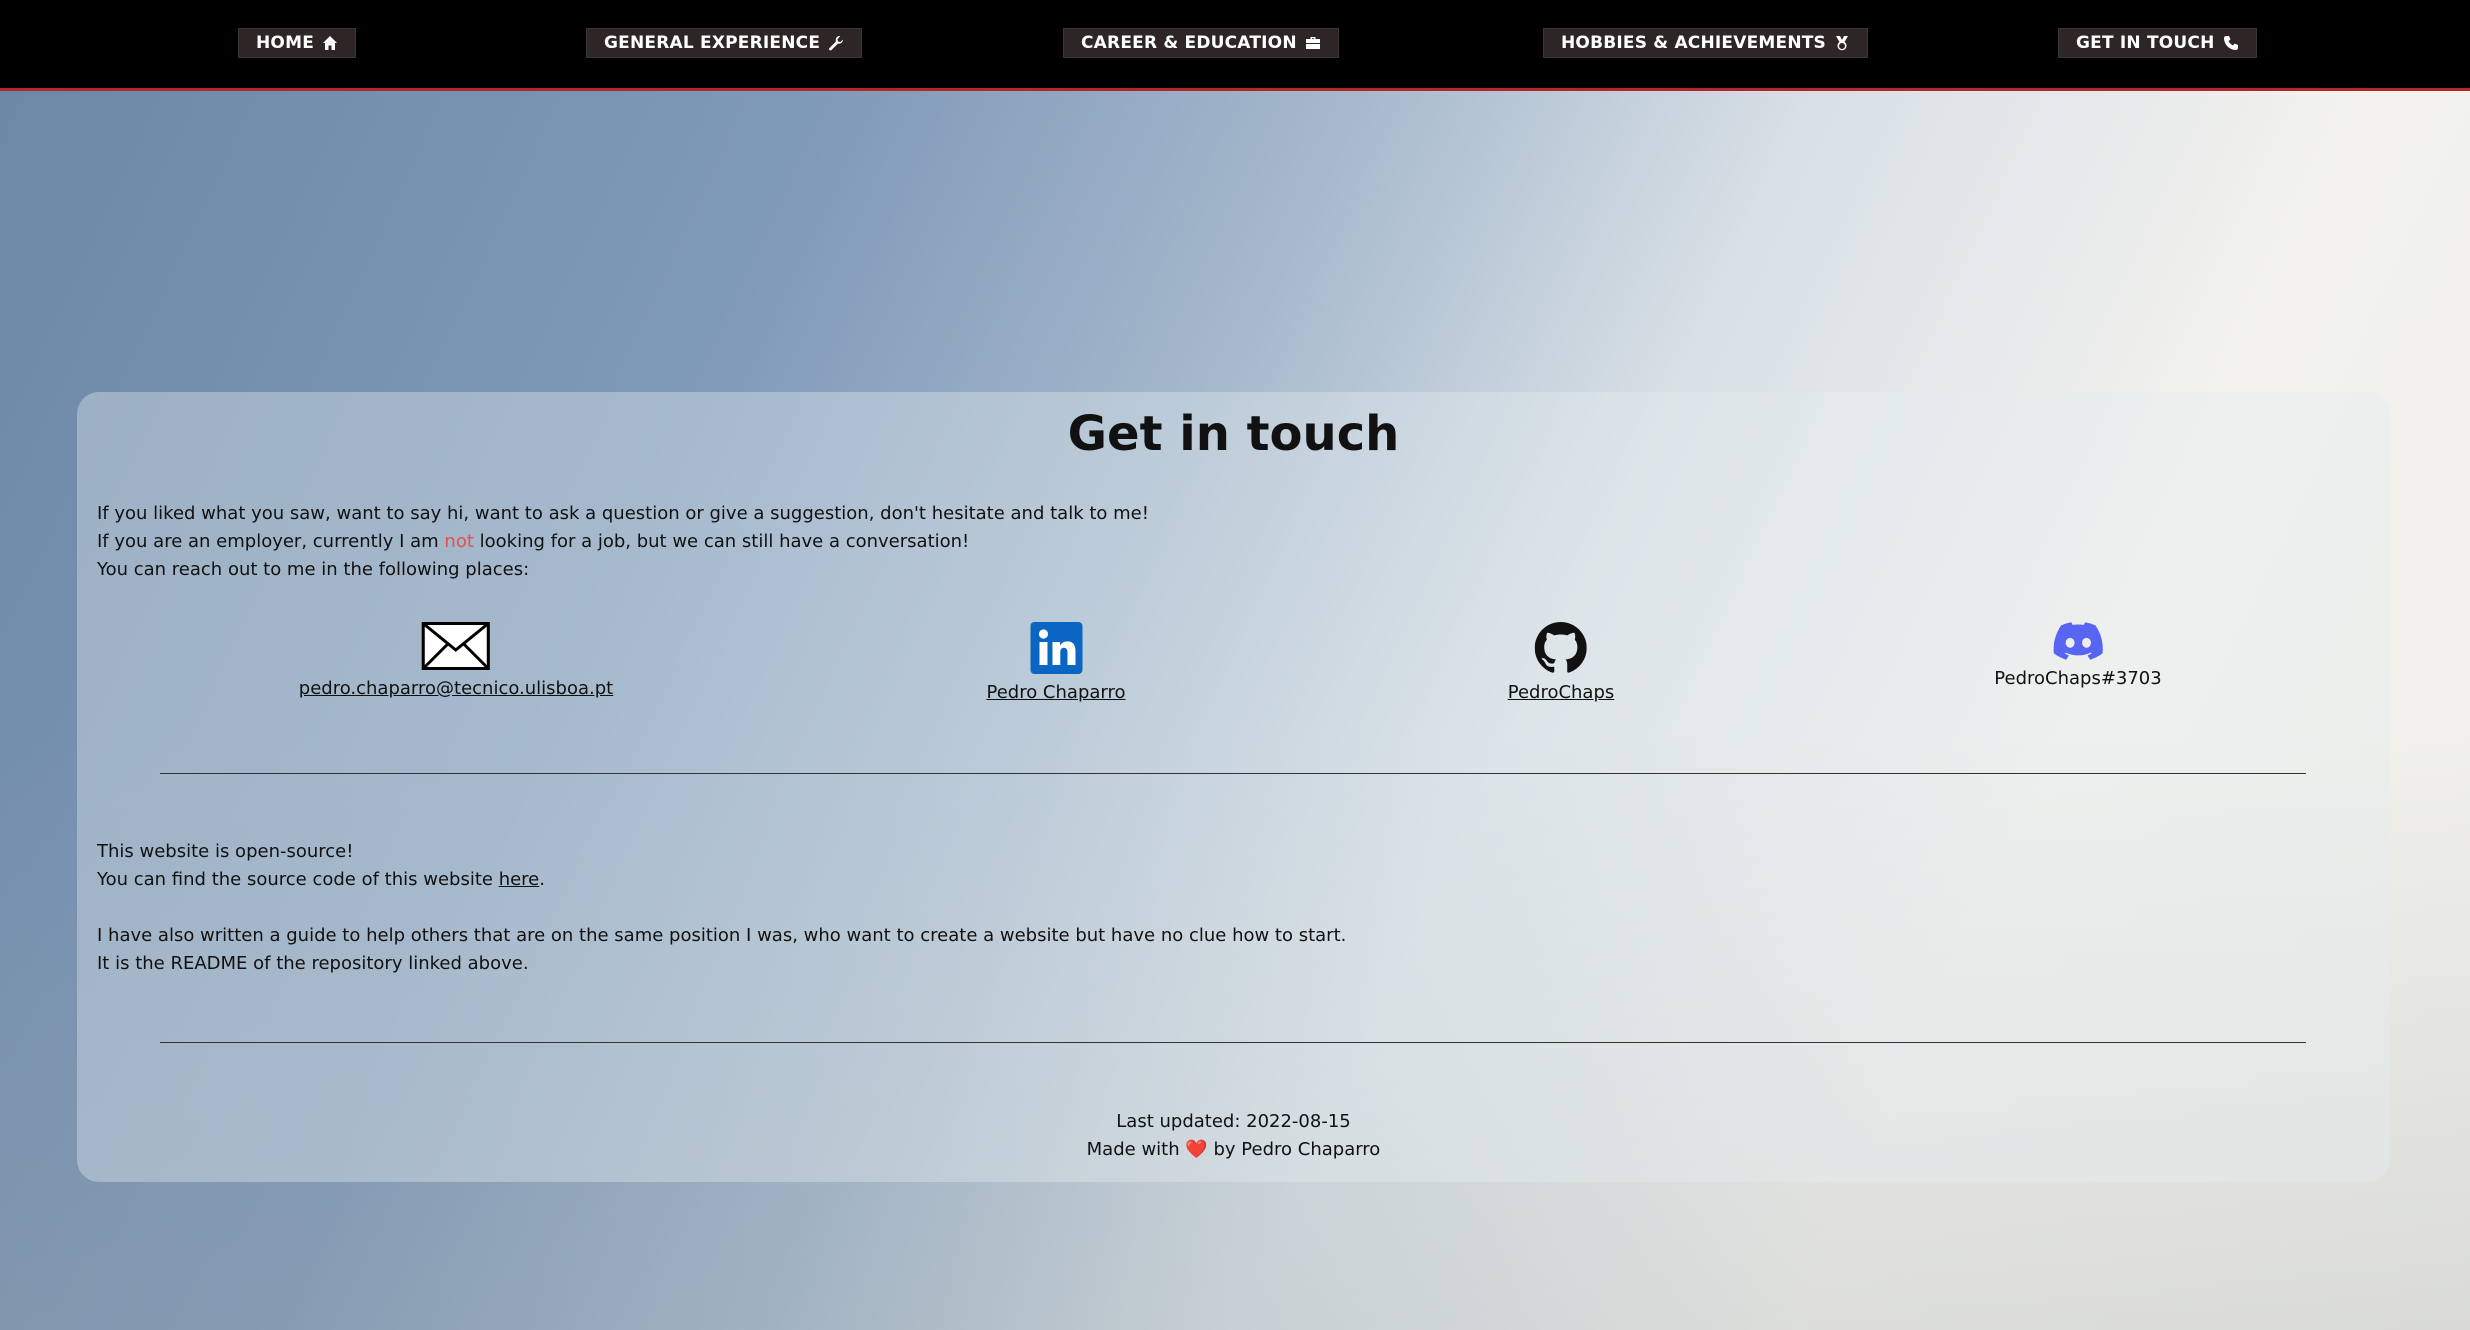 The image size is (2470, 1330). I want to click on contact-email: pedro.chaparro@tecnico.ulisboa.pt, so click(456, 660).